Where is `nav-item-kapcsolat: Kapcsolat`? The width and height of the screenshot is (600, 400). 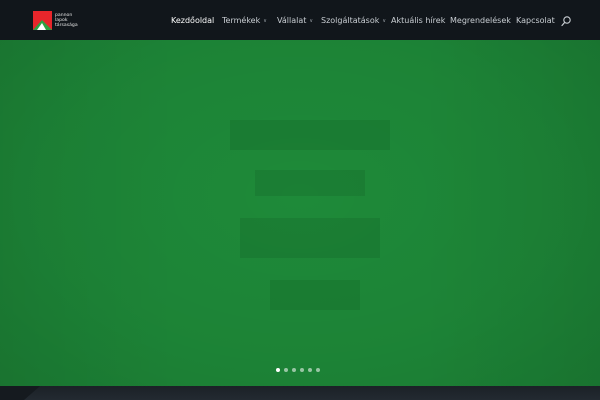
nav-item-kapcsolat: Kapcsolat is located at coordinates (535, 20).